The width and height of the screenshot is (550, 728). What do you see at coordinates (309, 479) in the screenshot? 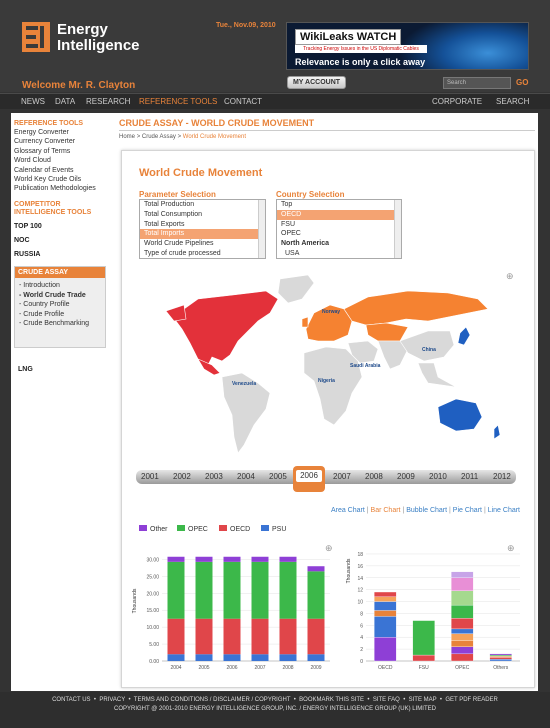
I see `selected-year-marker: 2006` at bounding box center [309, 479].